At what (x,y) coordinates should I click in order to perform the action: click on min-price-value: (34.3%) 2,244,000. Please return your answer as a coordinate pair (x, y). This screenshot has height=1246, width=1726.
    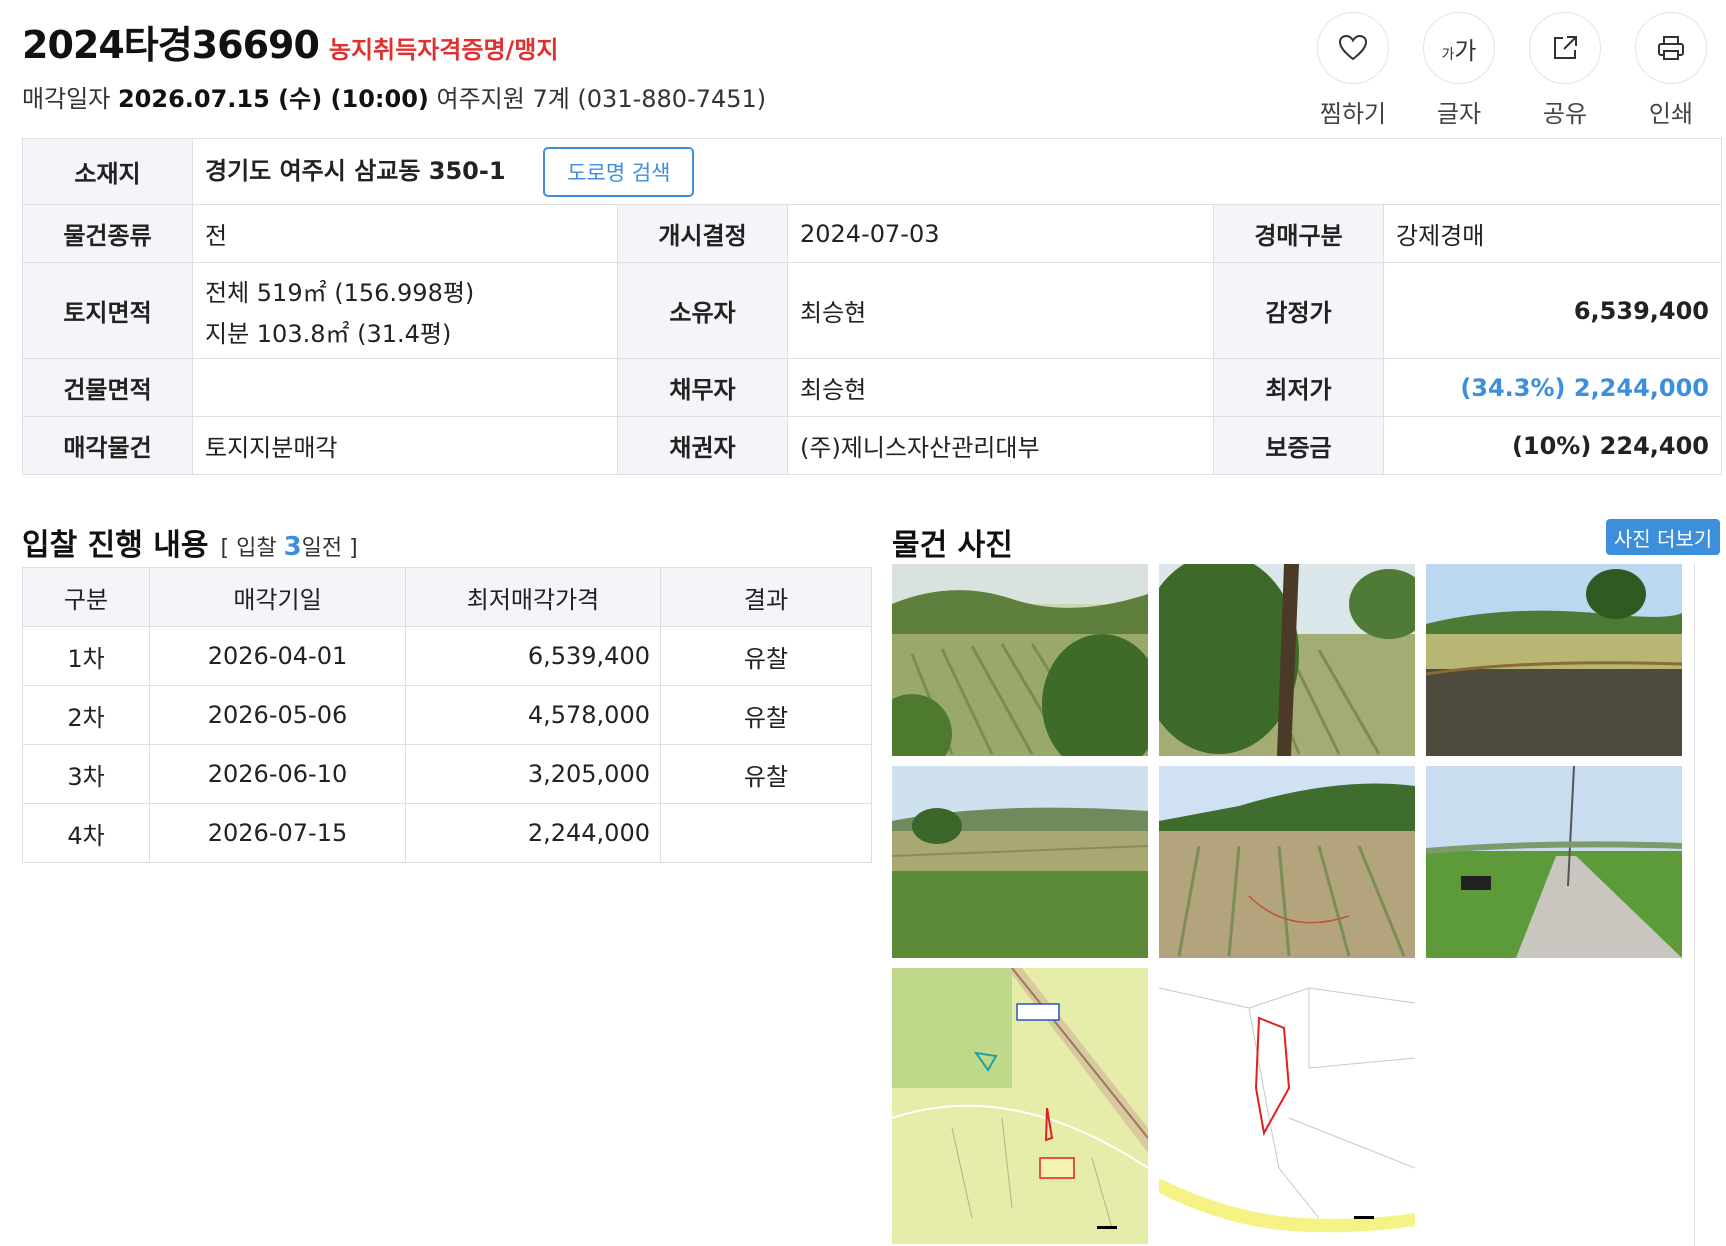
    Looking at the image, I should click on (1552, 387).